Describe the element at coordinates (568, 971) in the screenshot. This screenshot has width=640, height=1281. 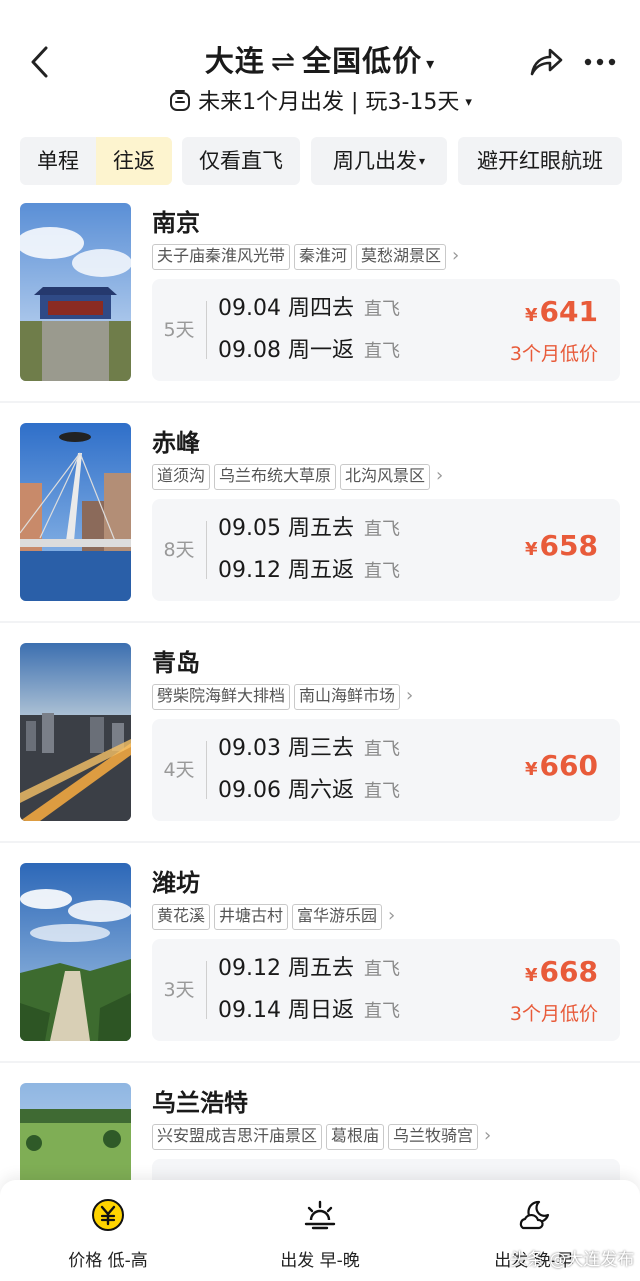
I see `price-value: 668` at that location.